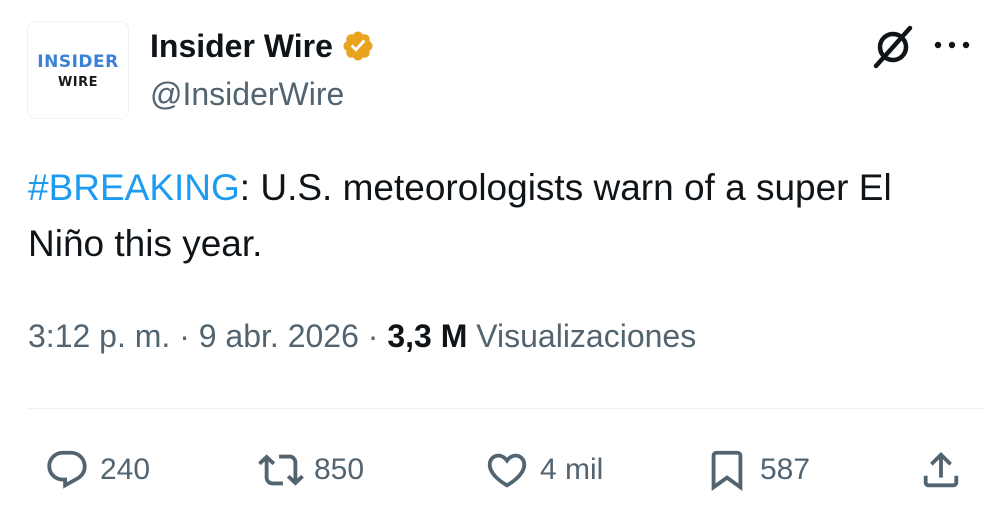  What do you see at coordinates (78, 82) in the screenshot?
I see `avatar-logo-subtext: WIRE` at bounding box center [78, 82].